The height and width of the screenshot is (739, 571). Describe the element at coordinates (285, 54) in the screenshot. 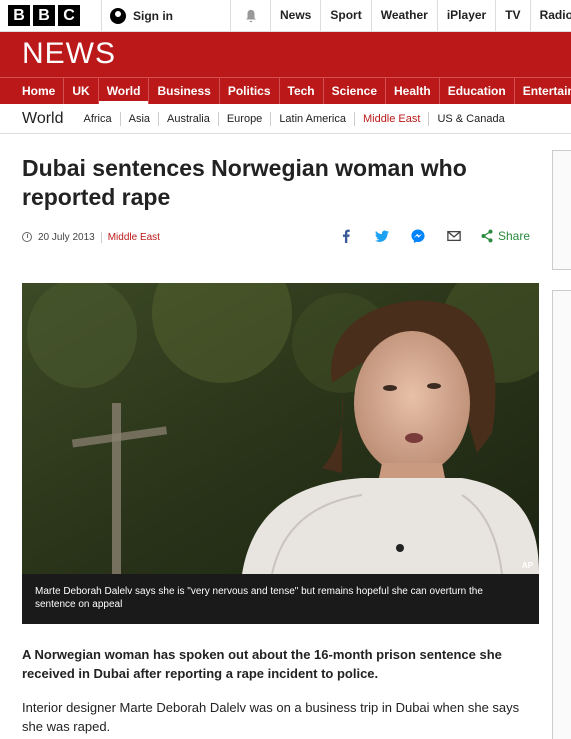

I see `news-banner: NEWS` at that location.